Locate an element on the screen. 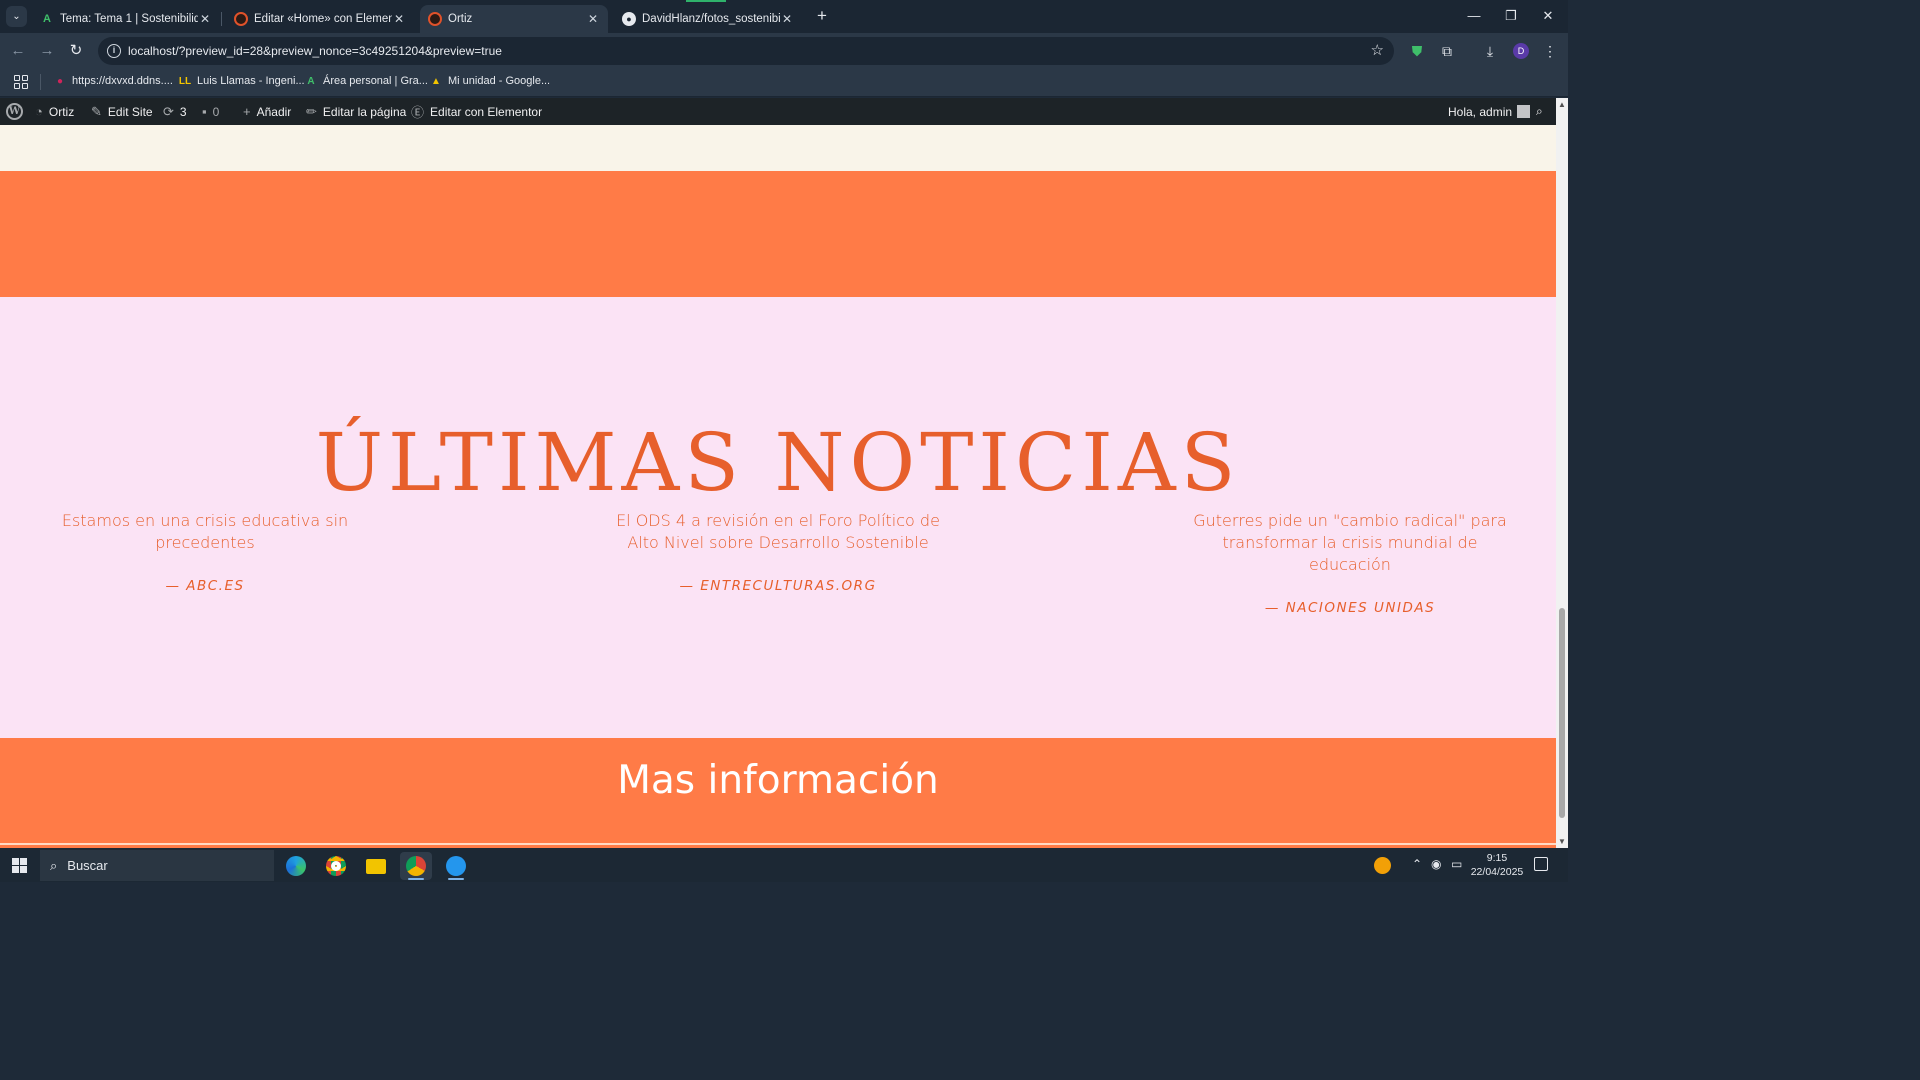 The width and height of the screenshot is (1920, 1080). github-icon: ● is located at coordinates (629, 19).